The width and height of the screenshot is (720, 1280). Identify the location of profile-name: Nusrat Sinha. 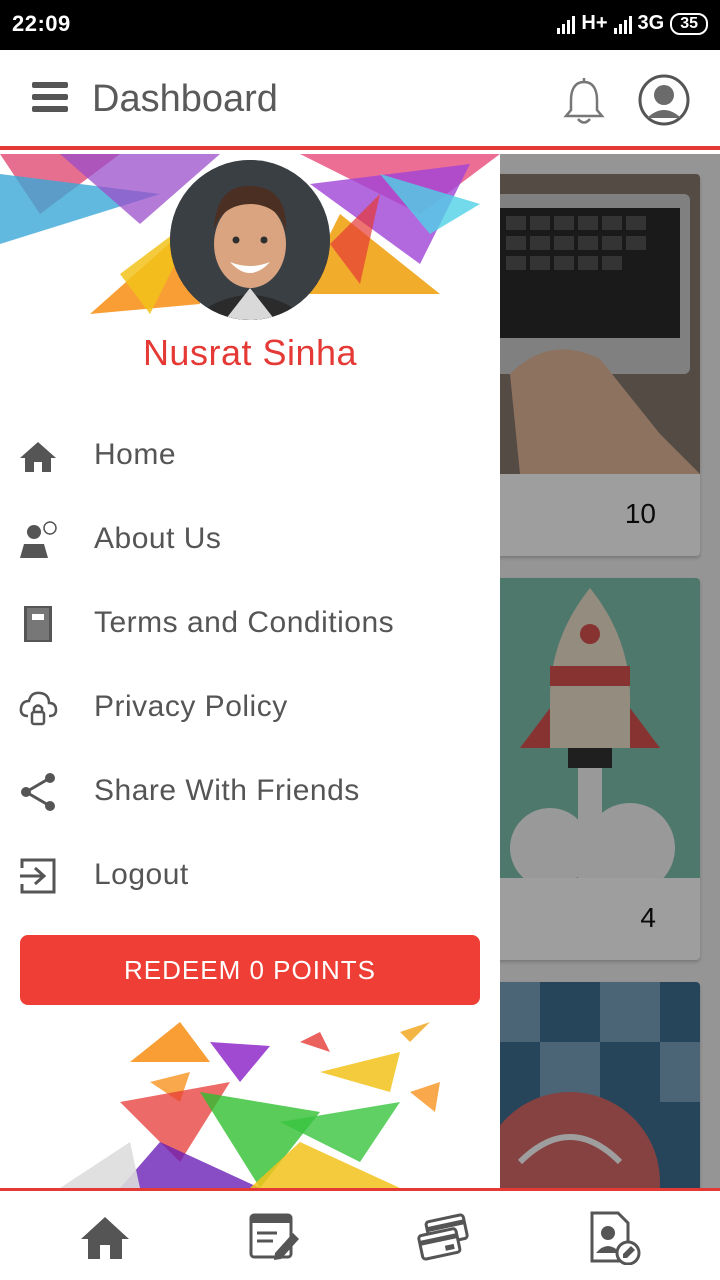
(250, 352).